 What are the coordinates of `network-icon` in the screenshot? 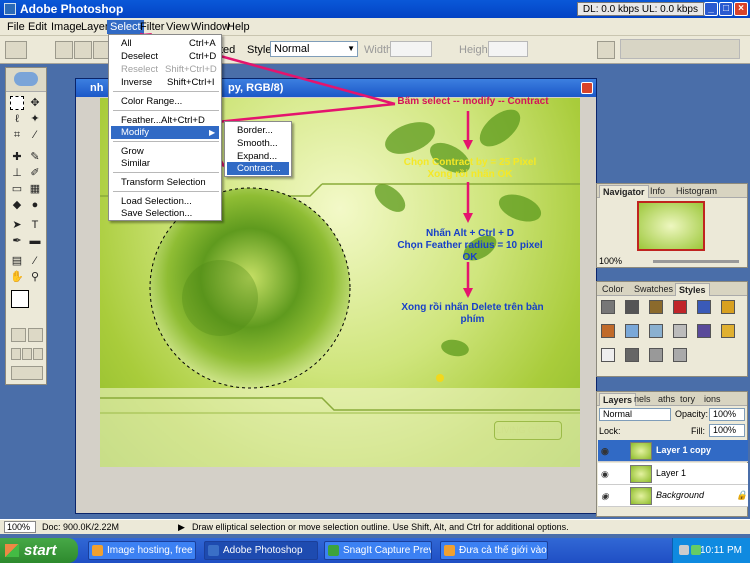 It's located at (696, 550).